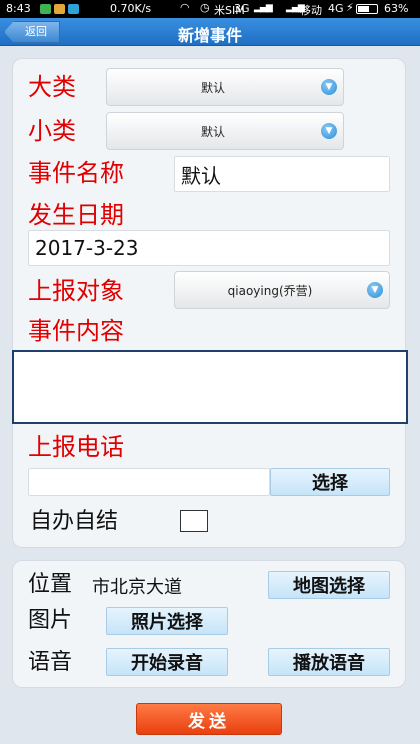 The height and width of the screenshot is (744, 420). What do you see at coordinates (185, 7) in the screenshot?
I see `wifi-icon: ◠` at bounding box center [185, 7].